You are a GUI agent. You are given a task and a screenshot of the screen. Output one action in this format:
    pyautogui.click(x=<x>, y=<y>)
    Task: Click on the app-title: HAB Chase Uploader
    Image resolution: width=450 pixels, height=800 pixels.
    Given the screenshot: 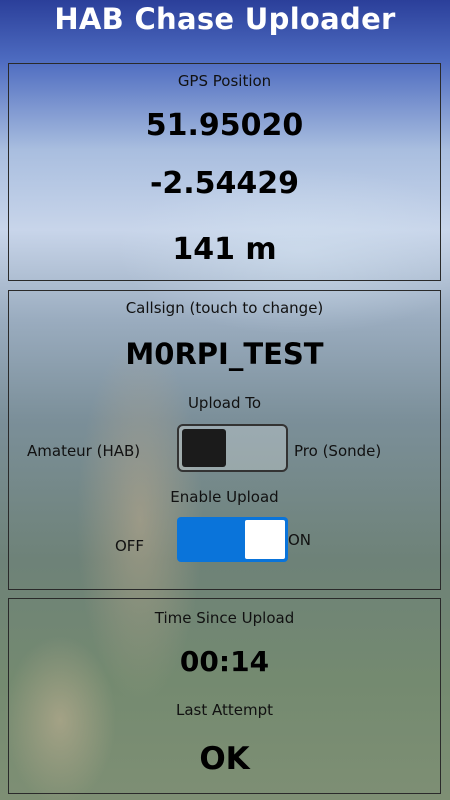 What is the action you would take?
    pyautogui.click(x=225, y=19)
    